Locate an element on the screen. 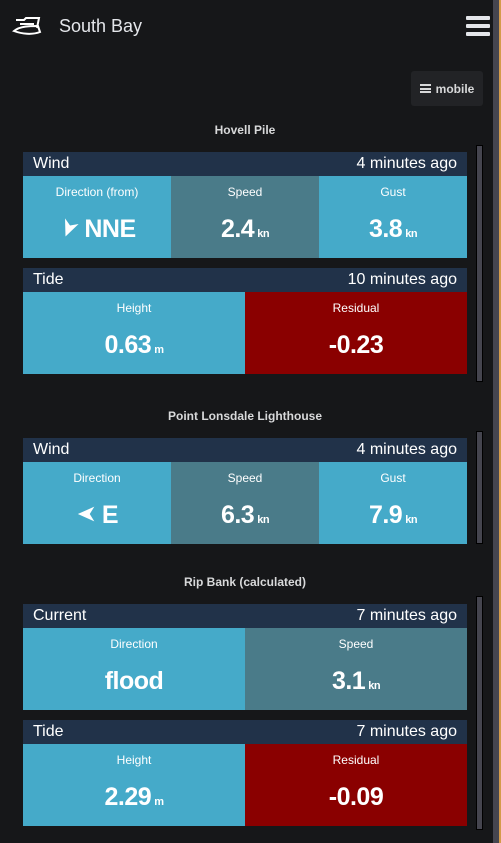  tide-height-cell: Height 2.29 m is located at coordinates (134, 785).